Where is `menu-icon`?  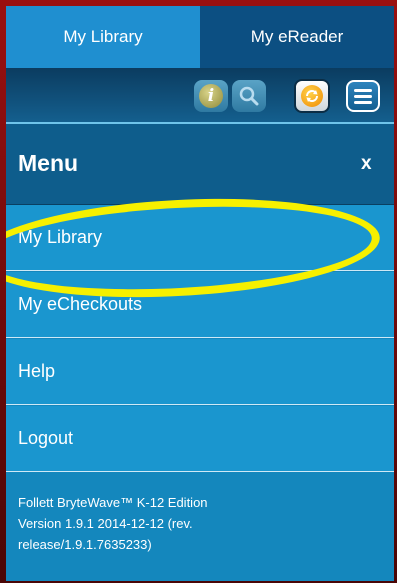
menu-icon is located at coordinates (363, 96).